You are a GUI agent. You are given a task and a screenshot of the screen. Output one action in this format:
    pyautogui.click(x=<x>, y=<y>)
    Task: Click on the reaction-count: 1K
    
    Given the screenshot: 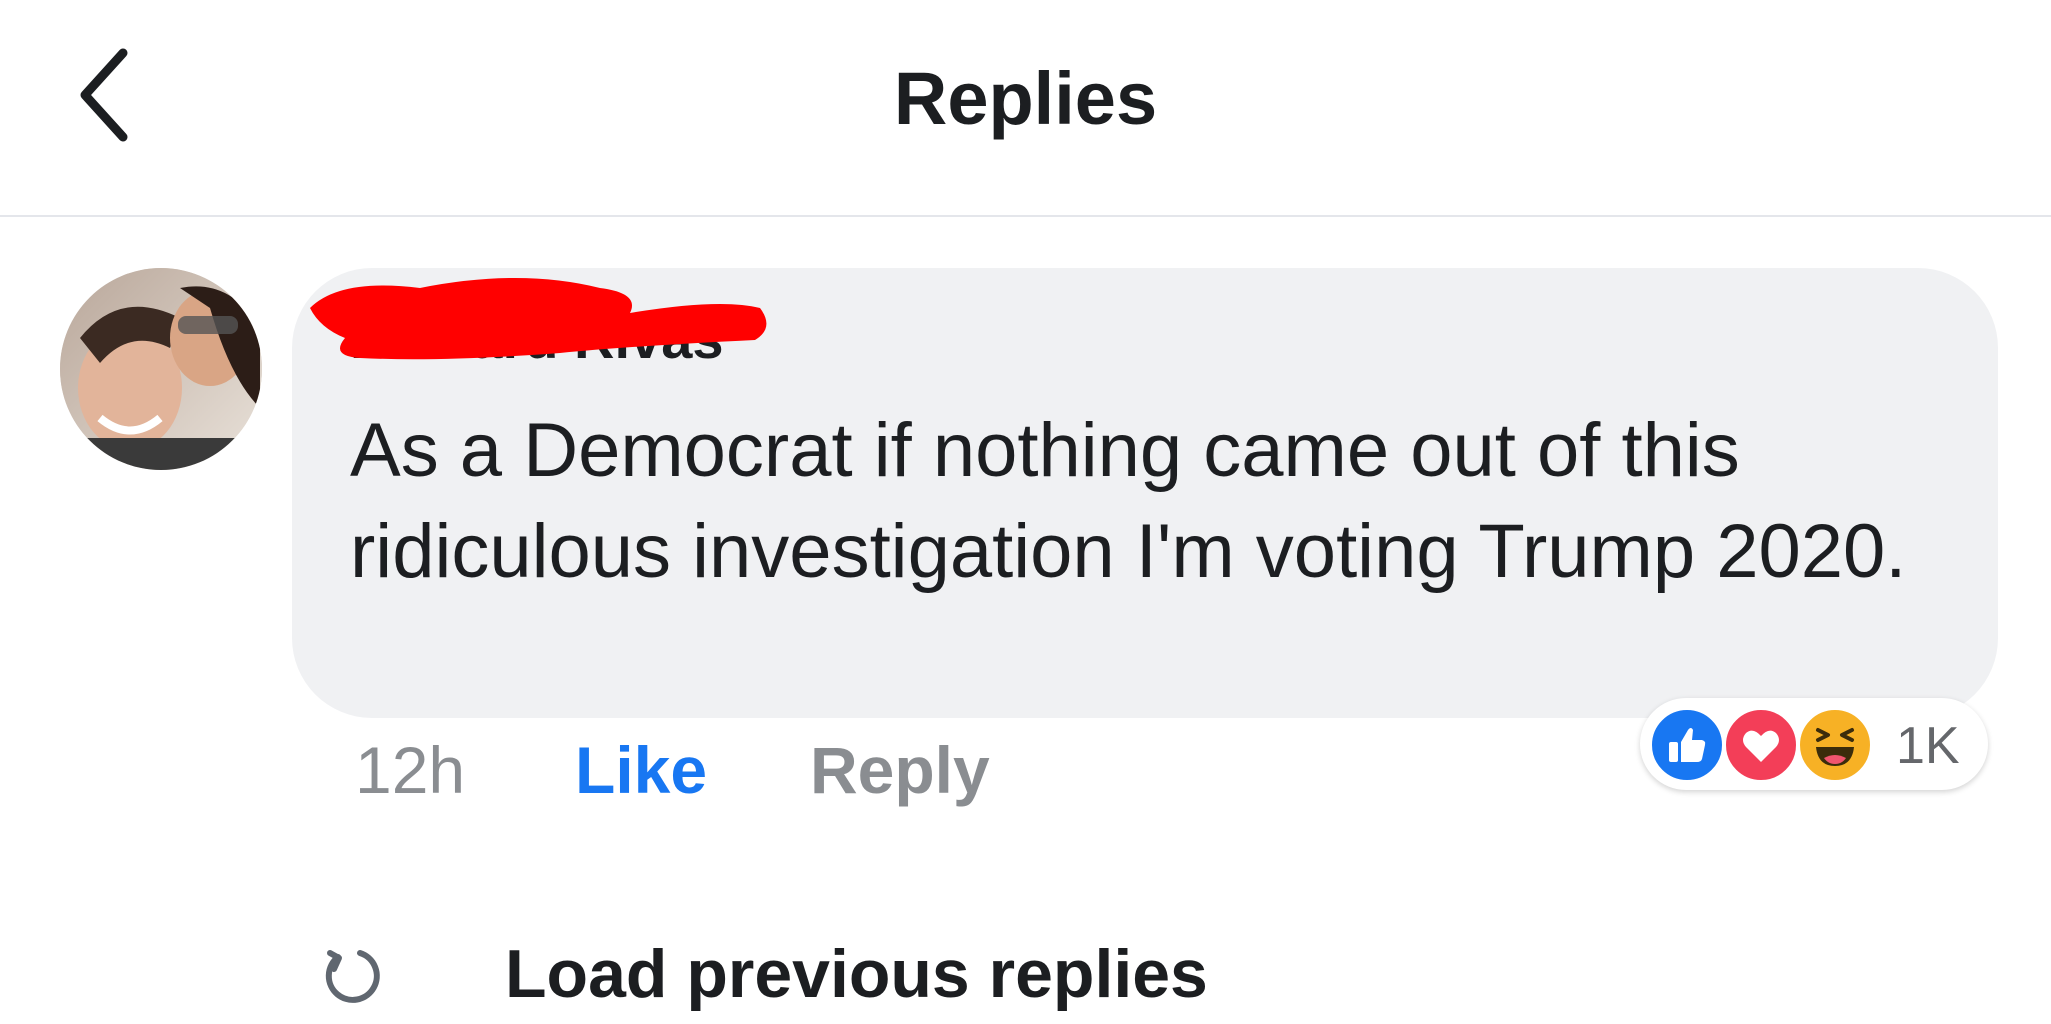 What is the action you would take?
    pyautogui.click(x=1928, y=746)
    